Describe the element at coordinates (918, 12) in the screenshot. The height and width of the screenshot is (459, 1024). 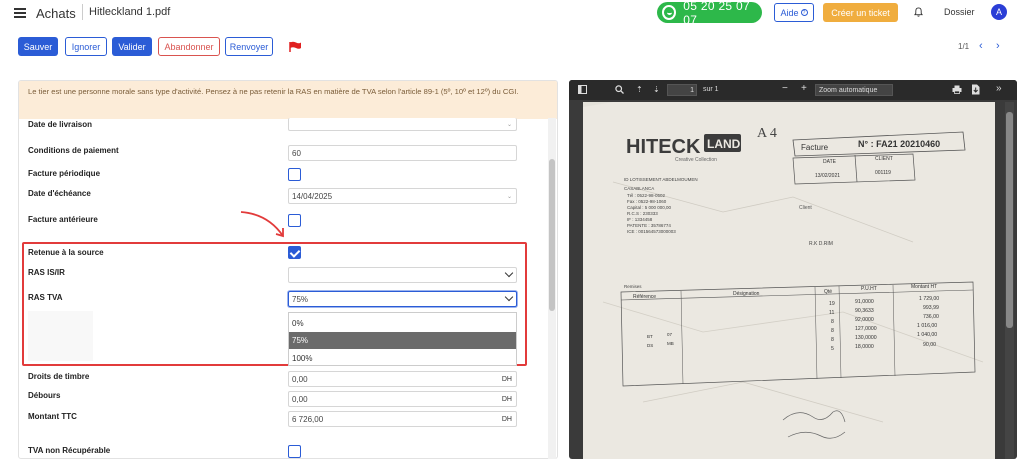
I see `bell-icon` at that location.